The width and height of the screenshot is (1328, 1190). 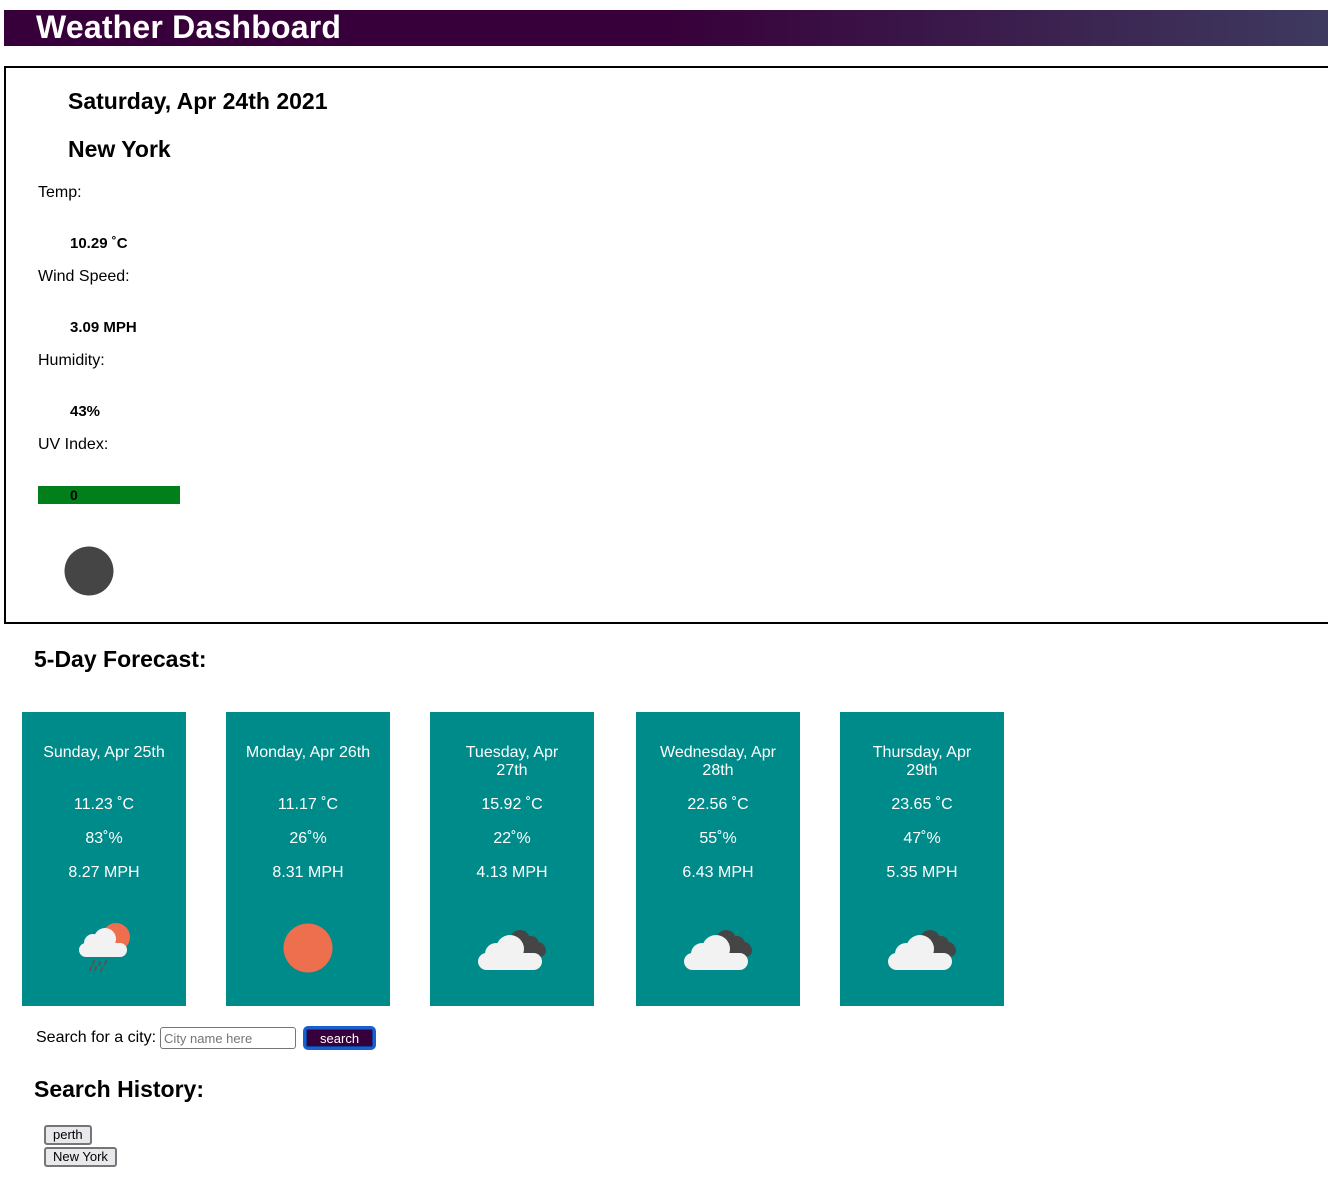 I want to click on forecast-humidity: 47˚%, so click(x=922, y=838).